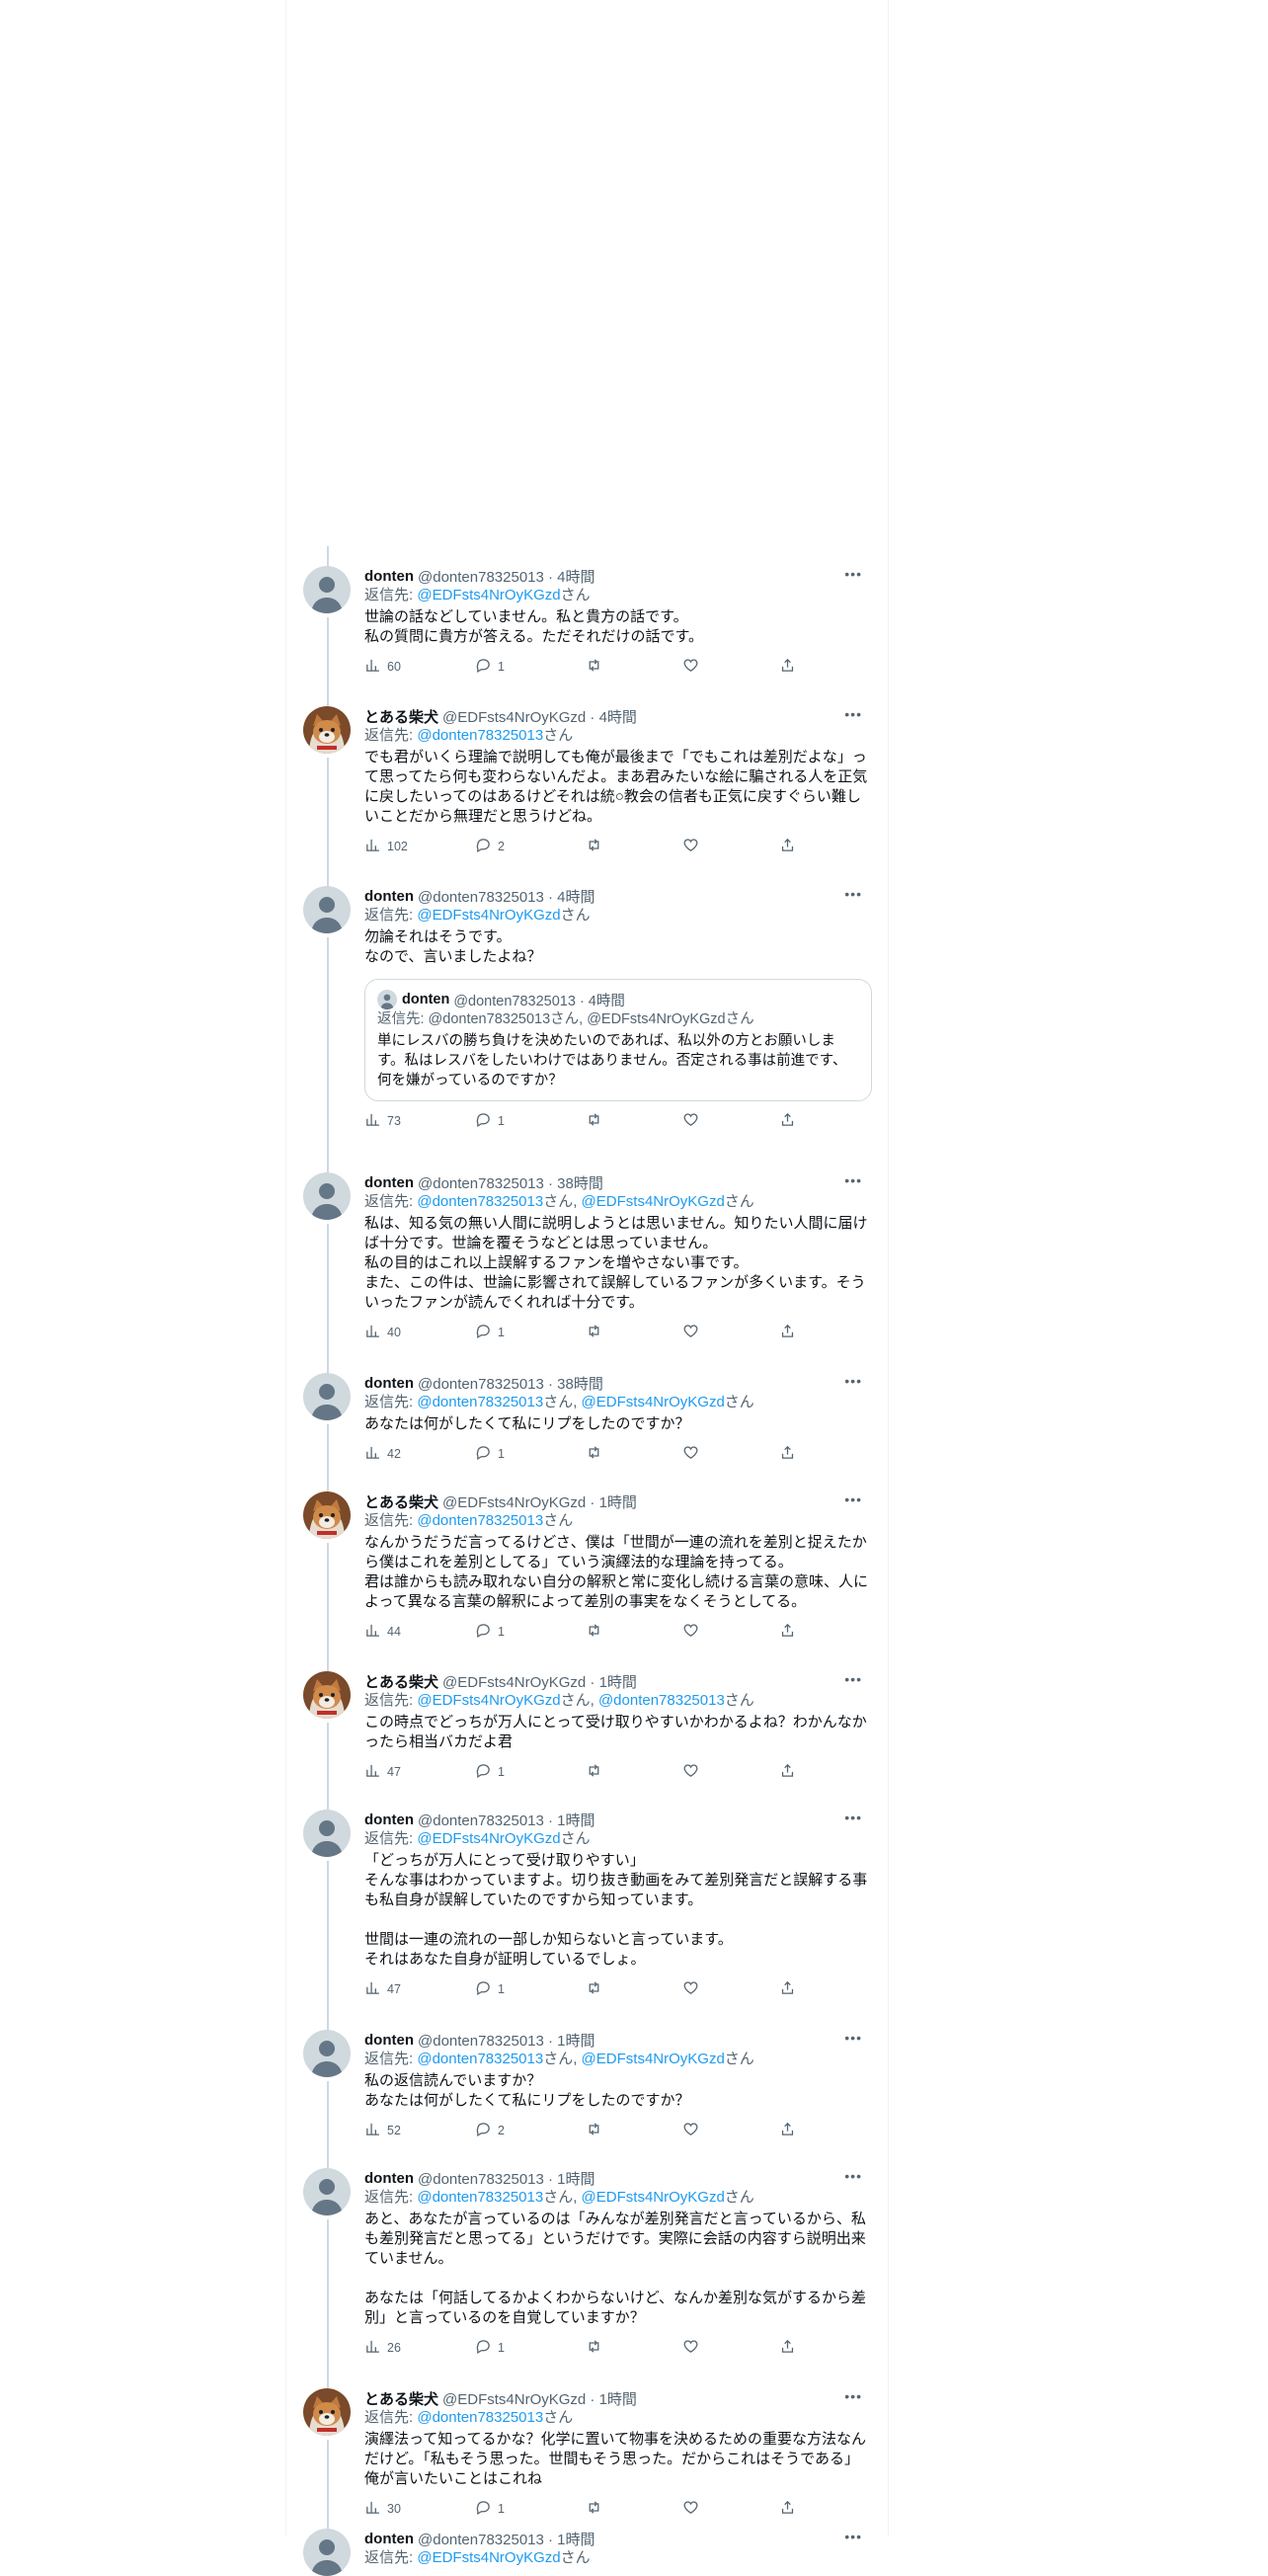 The width and height of the screenshot is (1268, 2576). Describe the element at coordinates (419, 2348) in the screenshot. I see `views-button: 26` at that location.